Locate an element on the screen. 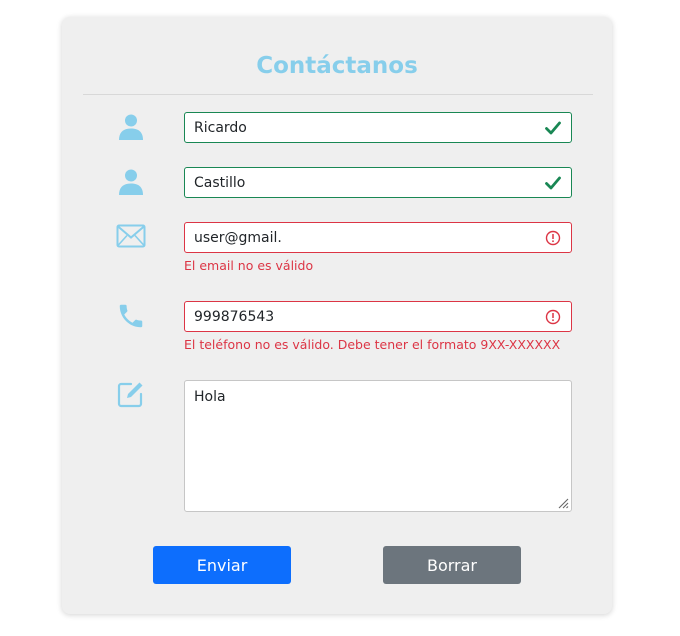  resize-handle-icon is located at coordinates (563, 503).